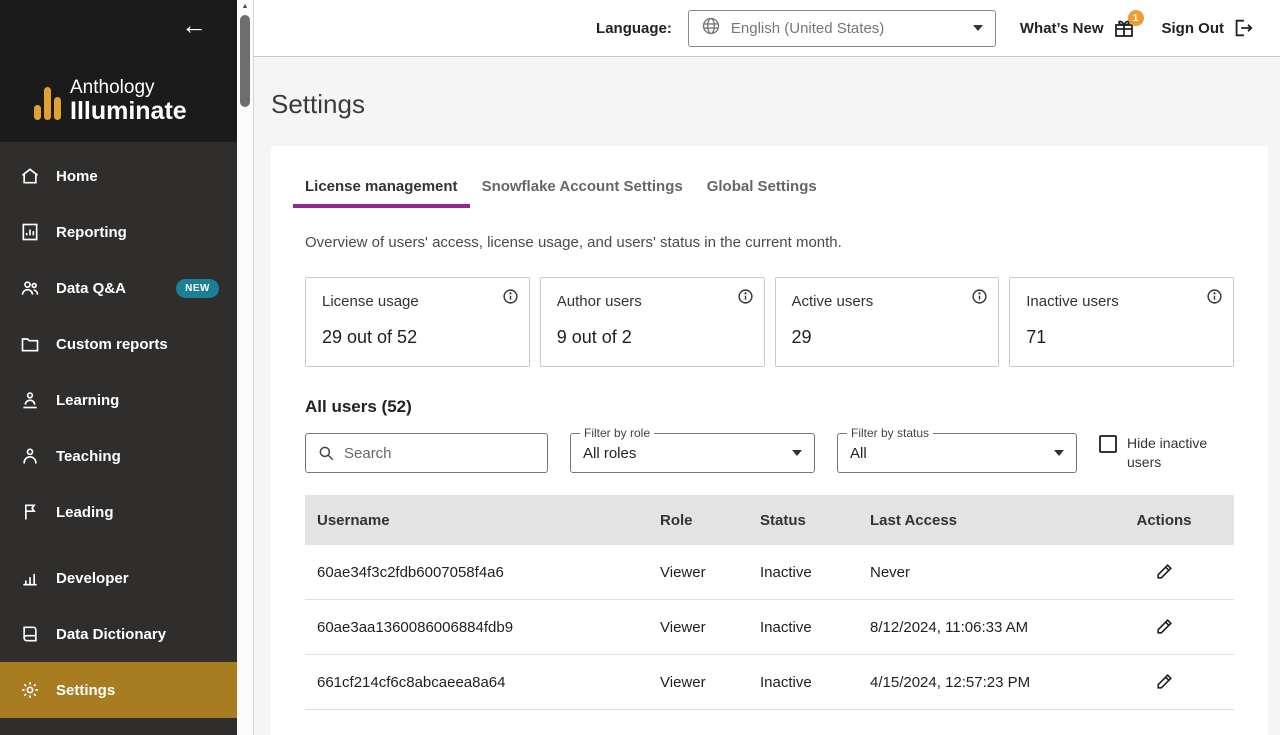 The width and height of the screenshot is (1280, 735). I want to click on hide-inactive-users-control: Hide inactive users, so click(1165, 453).